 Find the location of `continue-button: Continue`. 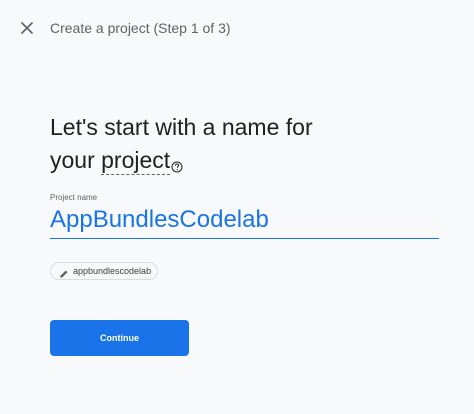

continue-button: Continue is located at coordinates (119, 338).